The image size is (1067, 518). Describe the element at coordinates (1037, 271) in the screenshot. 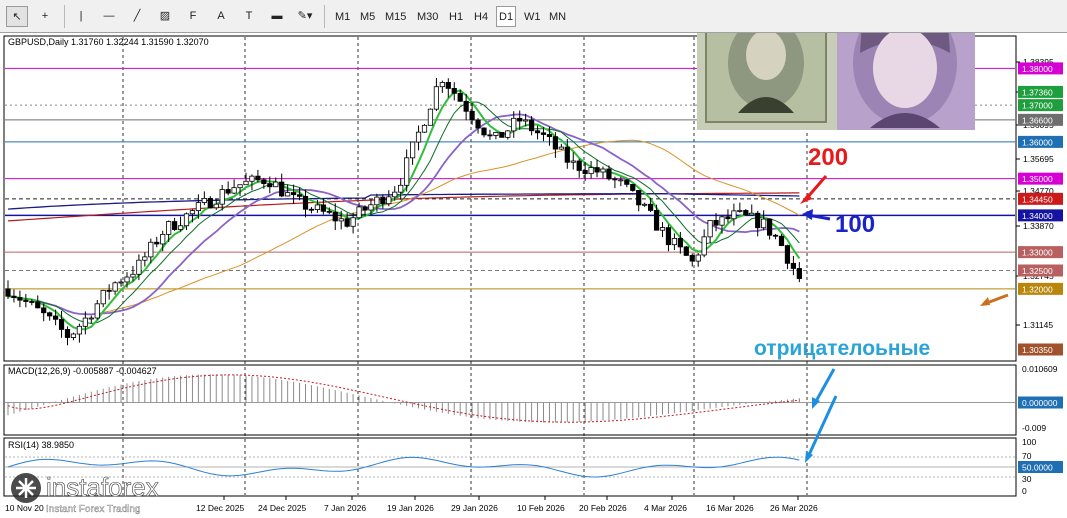

I see `price-label-text: 1.32500` at that location.